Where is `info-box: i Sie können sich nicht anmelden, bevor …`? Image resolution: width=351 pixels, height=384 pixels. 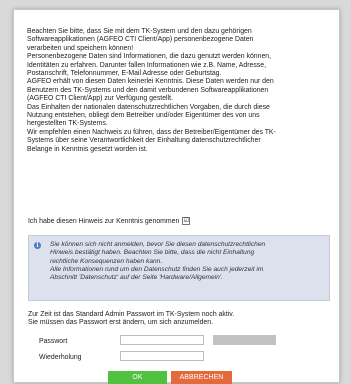 info-box: i Sie können sich nicht anmelden, bevor … is located at coordinates (179, 268).